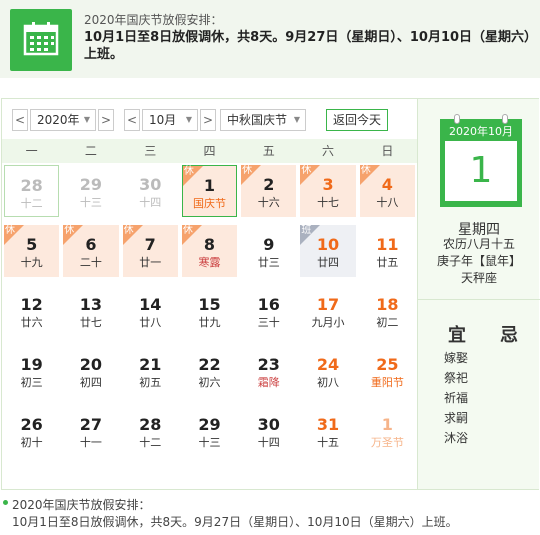 Image resolution: width=540 pixels, height=535 pixels. I want to click on weekday-header: 一 二 三 四 五 六 日, so click(209, 151).